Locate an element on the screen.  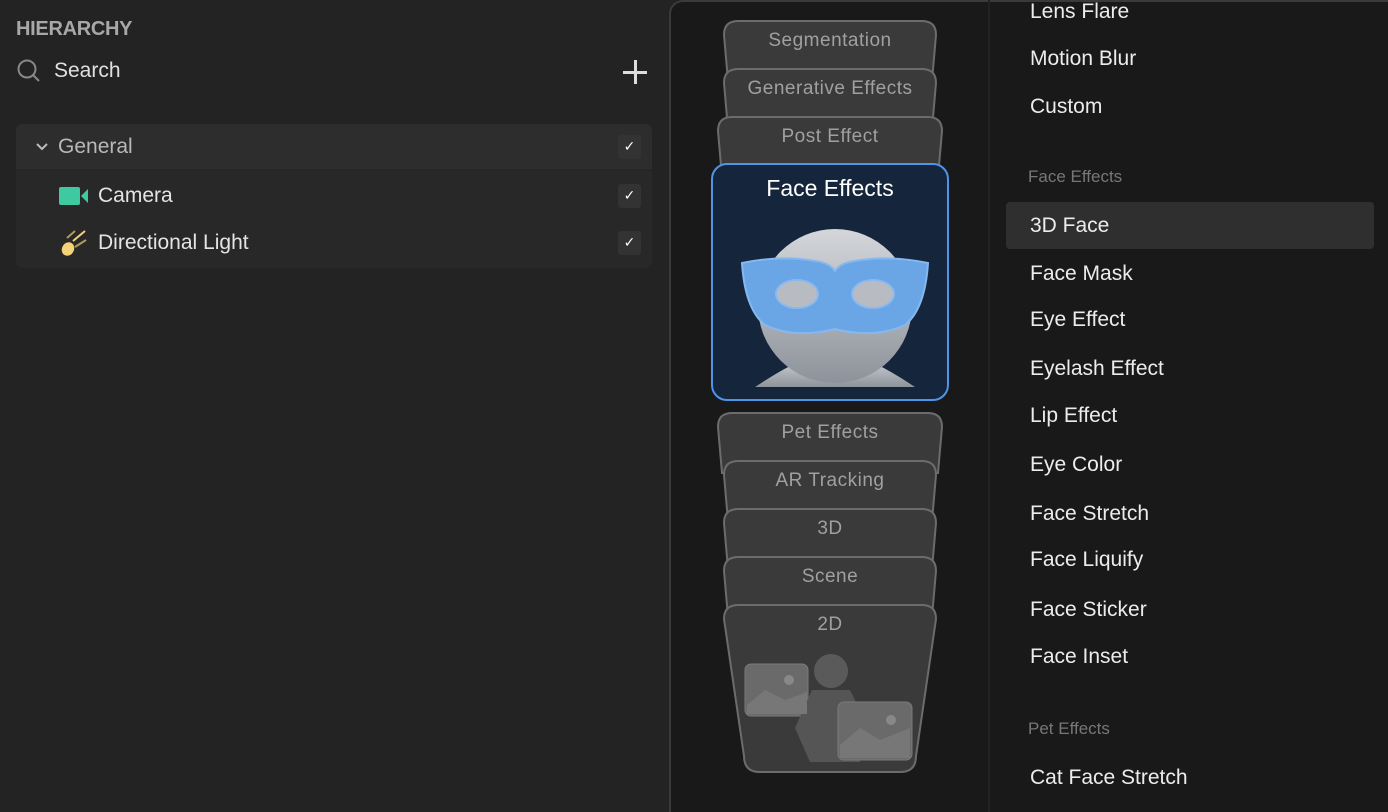
effect-item-cat-face-stretch: Cat Face Stretch is located at coordinates (1190, 777).